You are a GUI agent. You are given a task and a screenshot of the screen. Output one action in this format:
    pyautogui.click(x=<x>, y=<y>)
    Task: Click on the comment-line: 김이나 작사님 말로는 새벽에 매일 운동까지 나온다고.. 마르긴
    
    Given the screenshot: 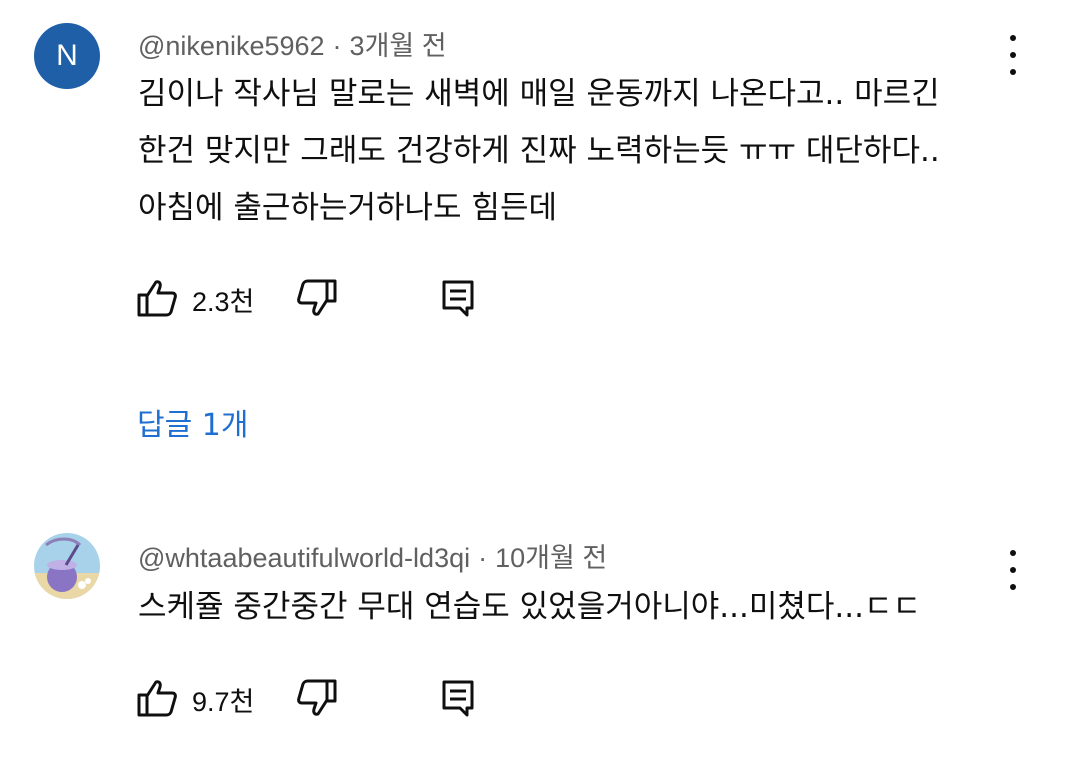 What is the action you would take?
    pyautogui.click(x=539, y=94)
    